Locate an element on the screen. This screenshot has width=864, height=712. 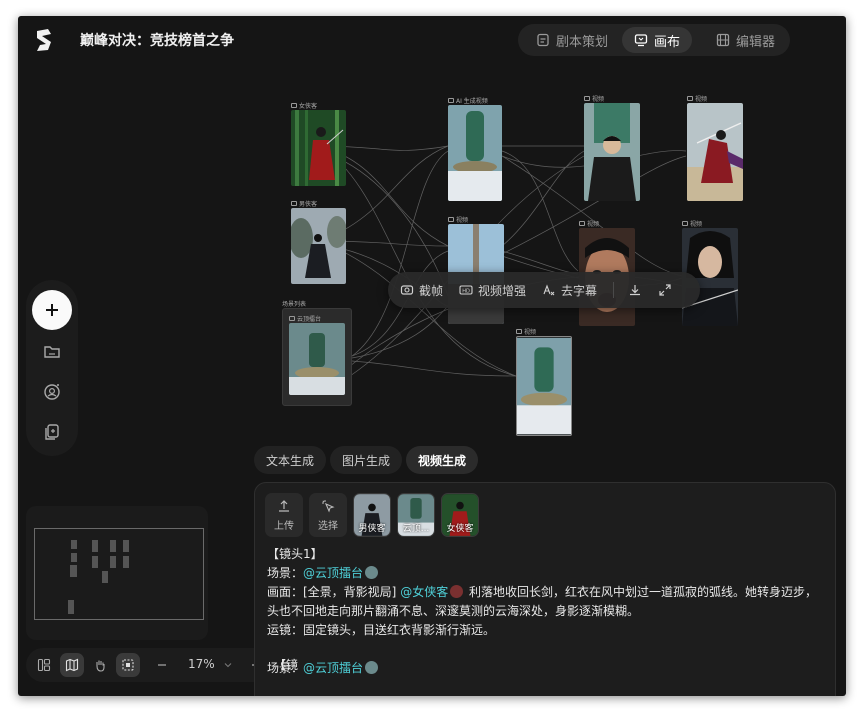
minimap is located at coordinates (117, 573).